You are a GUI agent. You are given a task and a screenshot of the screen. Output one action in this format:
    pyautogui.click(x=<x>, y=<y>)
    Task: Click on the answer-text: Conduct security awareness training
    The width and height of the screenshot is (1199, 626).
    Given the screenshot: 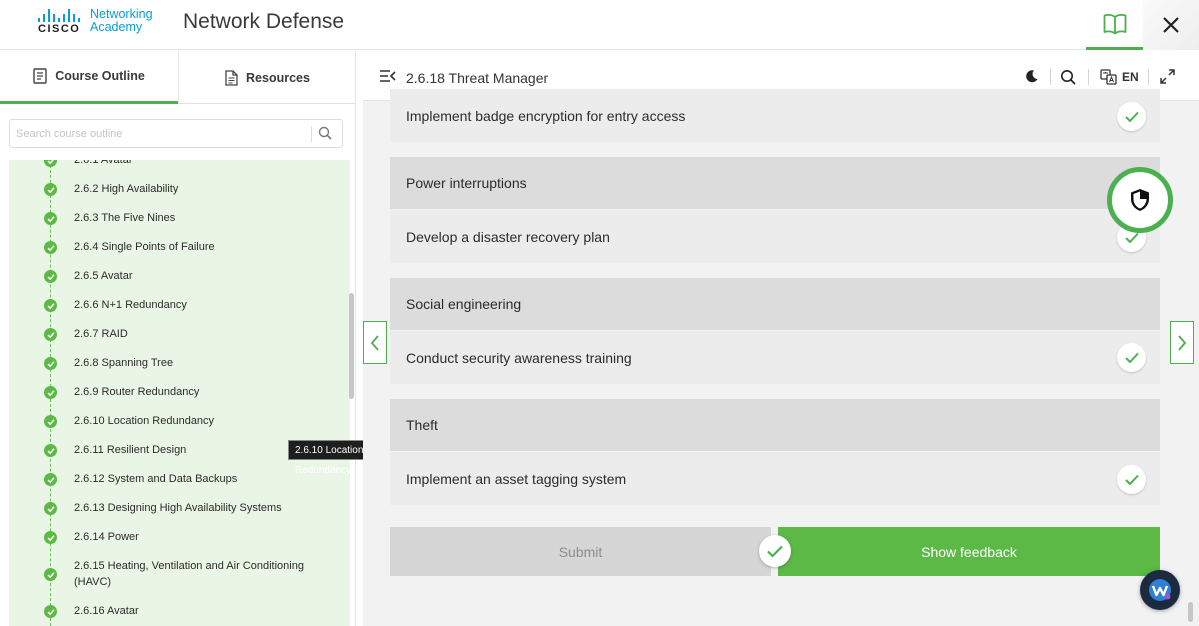 What is the action you would take?
    pyautogui.click(x=519, y=357)
    